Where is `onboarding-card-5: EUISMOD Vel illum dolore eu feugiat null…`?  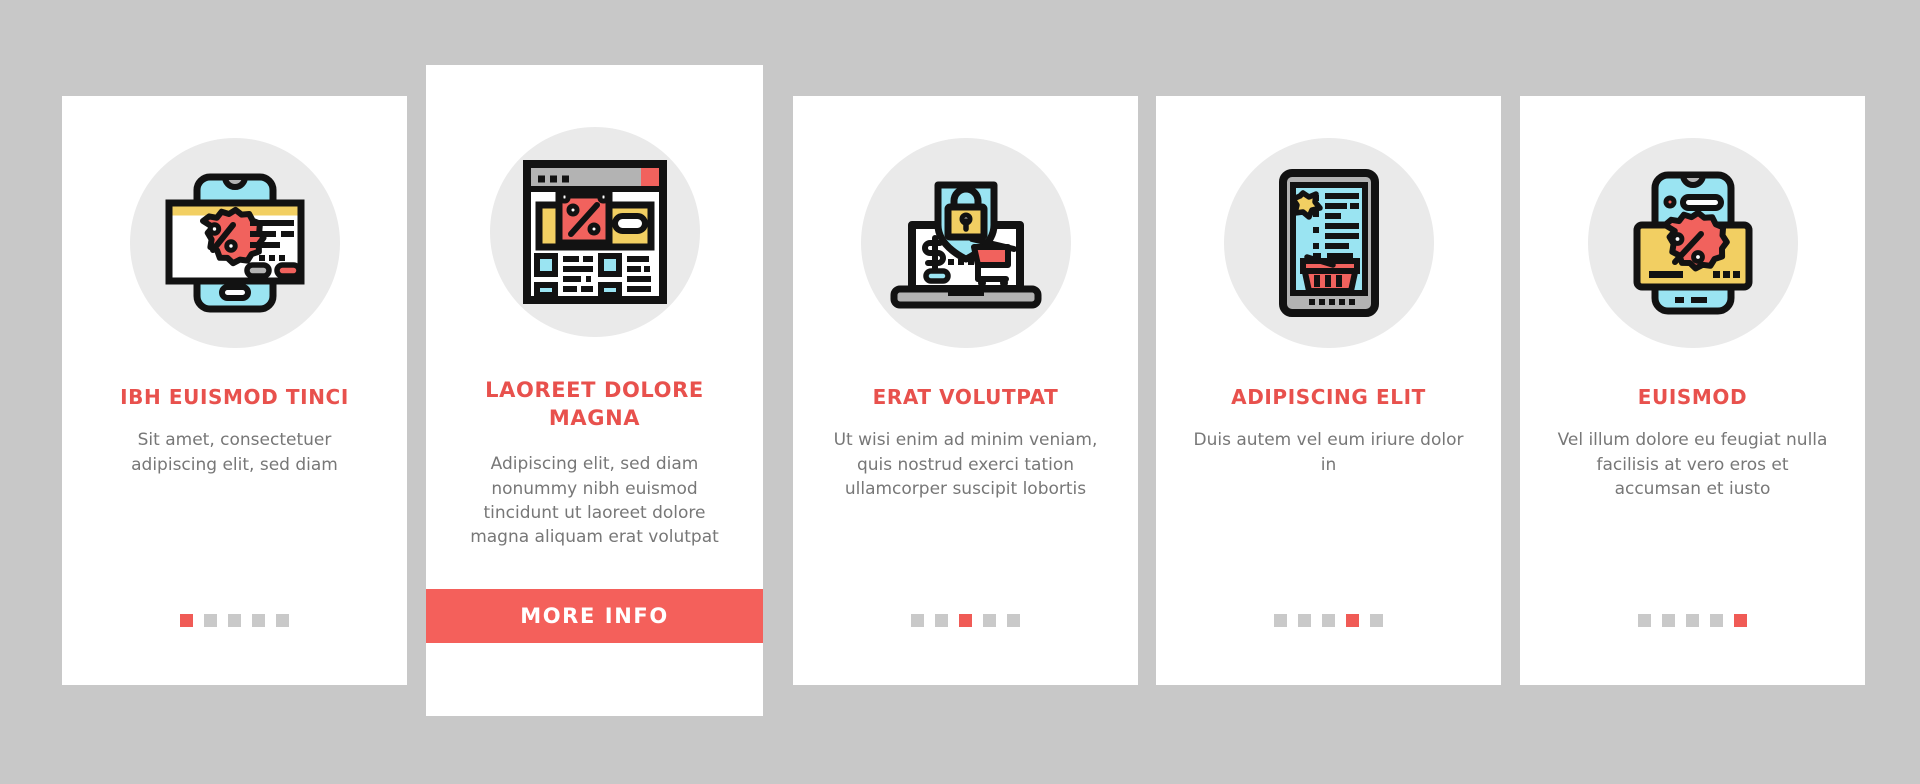 onboarding-card-5: EUISMOD Vel illum dolore eu feugiat null… is located at coordinates (1692, 390).